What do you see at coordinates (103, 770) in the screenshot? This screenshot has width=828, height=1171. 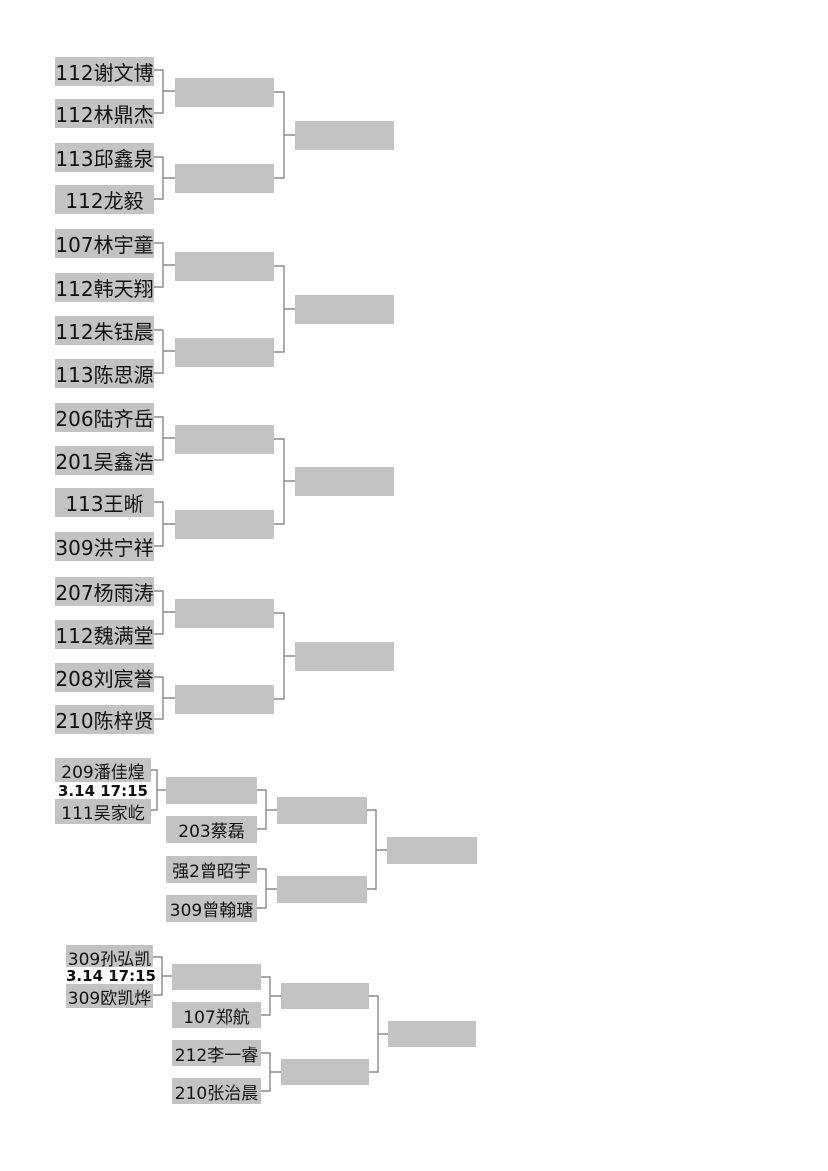 I see `prelim-player-slot: 209潘佳煌` at bounding box center [103, 770].